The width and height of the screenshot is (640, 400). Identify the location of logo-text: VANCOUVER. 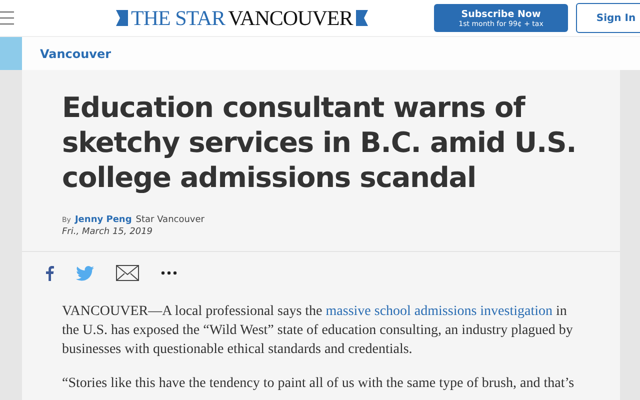
(290, 18).